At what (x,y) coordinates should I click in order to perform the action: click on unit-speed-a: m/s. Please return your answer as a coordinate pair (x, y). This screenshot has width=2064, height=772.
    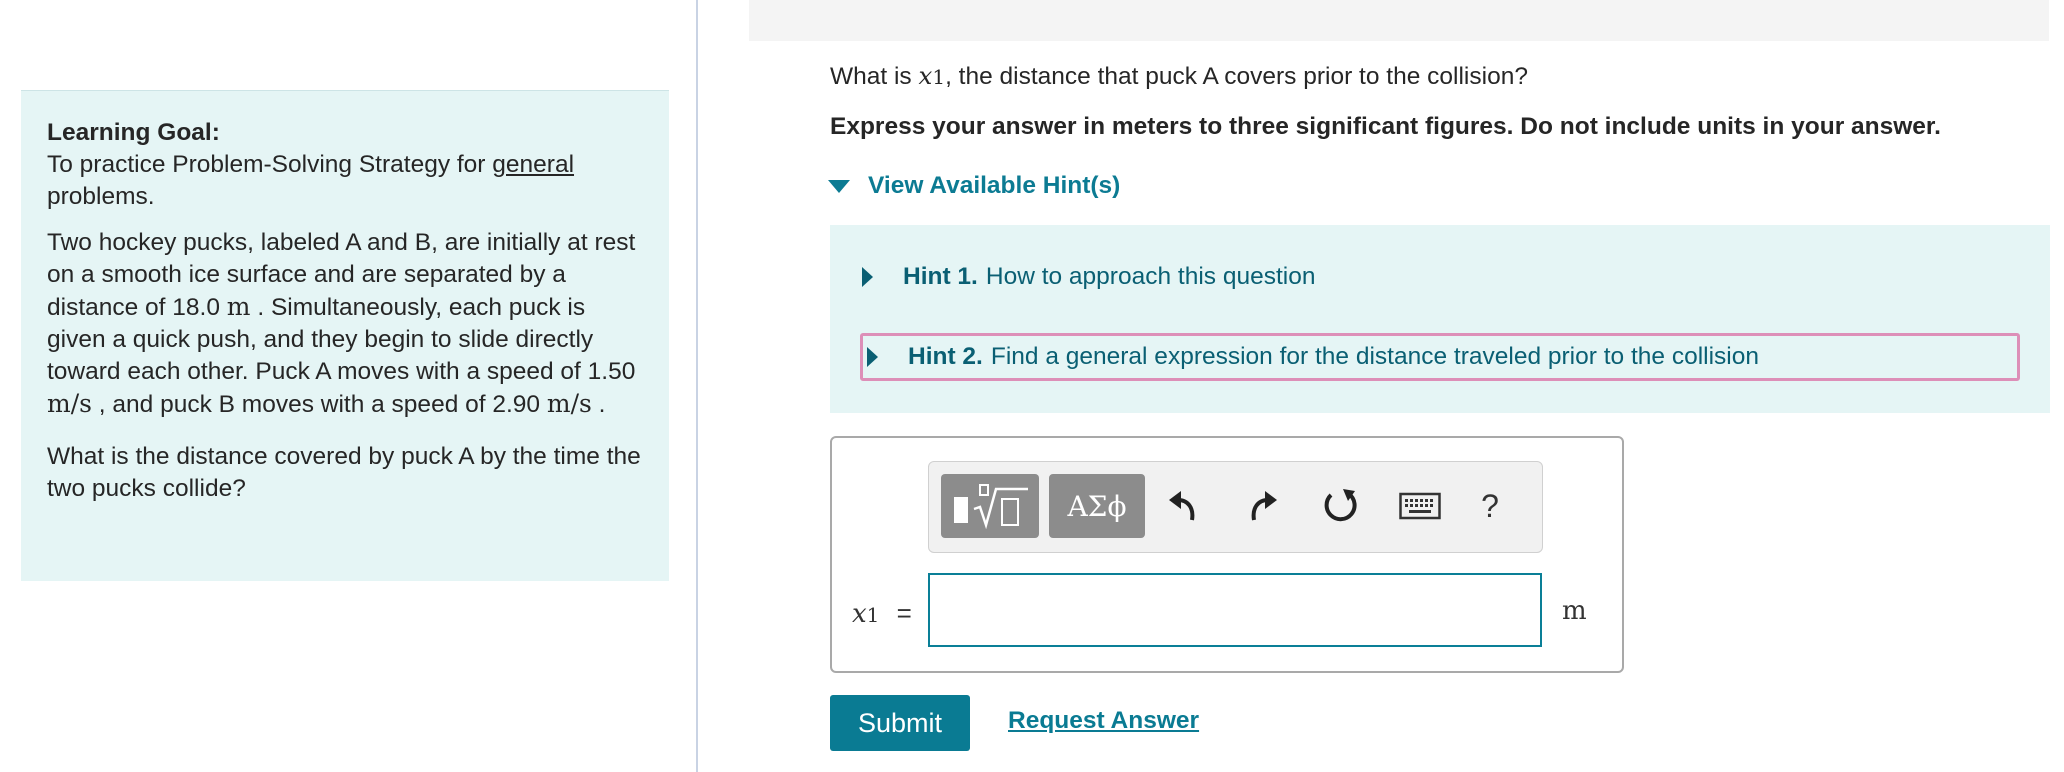
    Looking at the image, I should click on (69, 403).